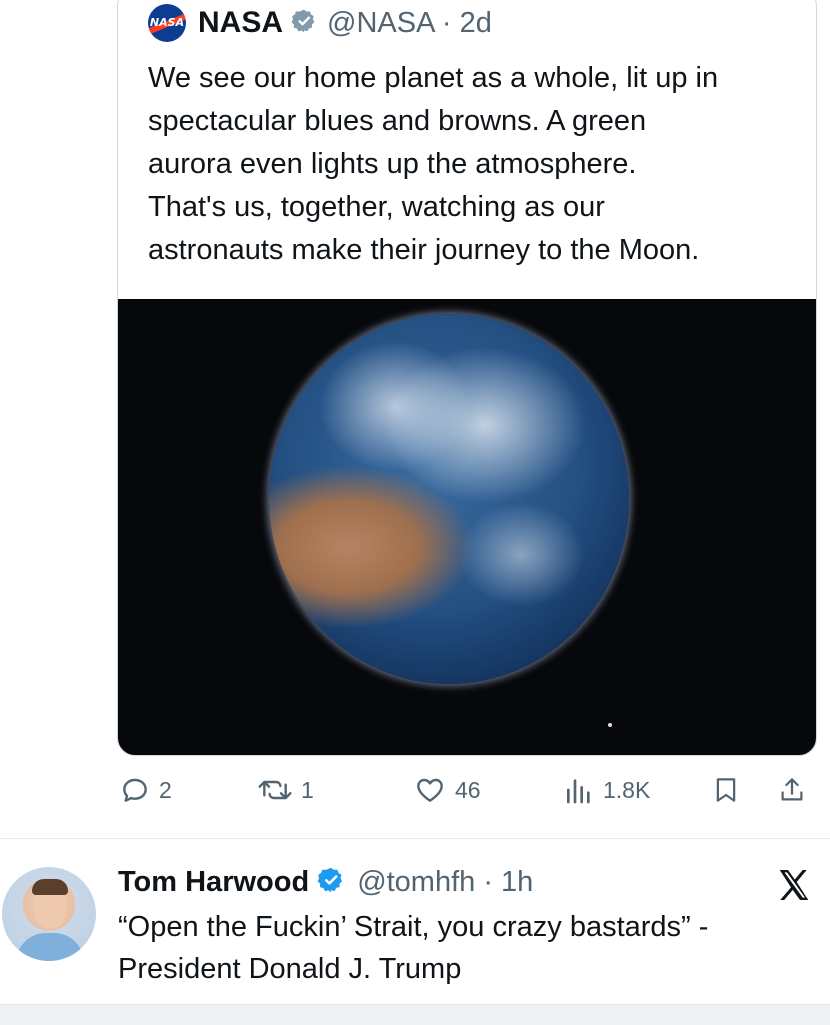 This screenshot has height=1025, width=830. I want to click on views-button: 1.8K, so click(606, 790).